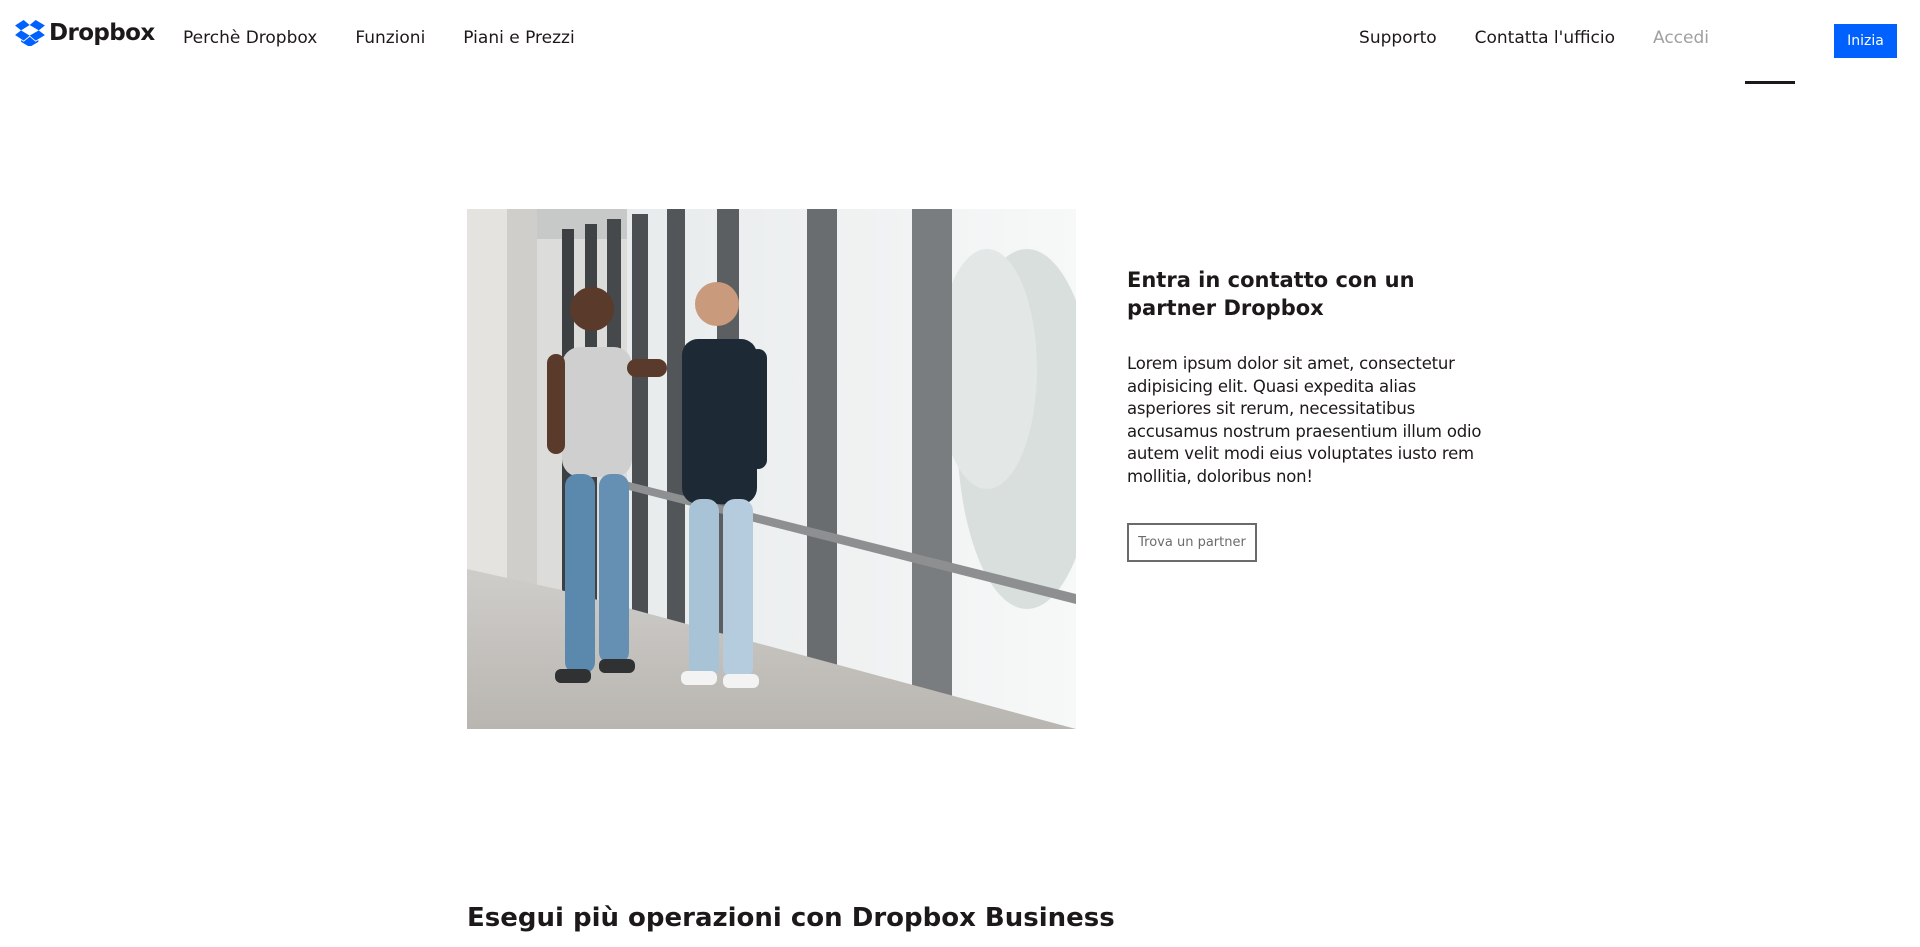  What do you see at coordinates (1681, 41) in the screenshot?
I see `nav-link-signin: Accedi` at bounding box center [1681, 41].